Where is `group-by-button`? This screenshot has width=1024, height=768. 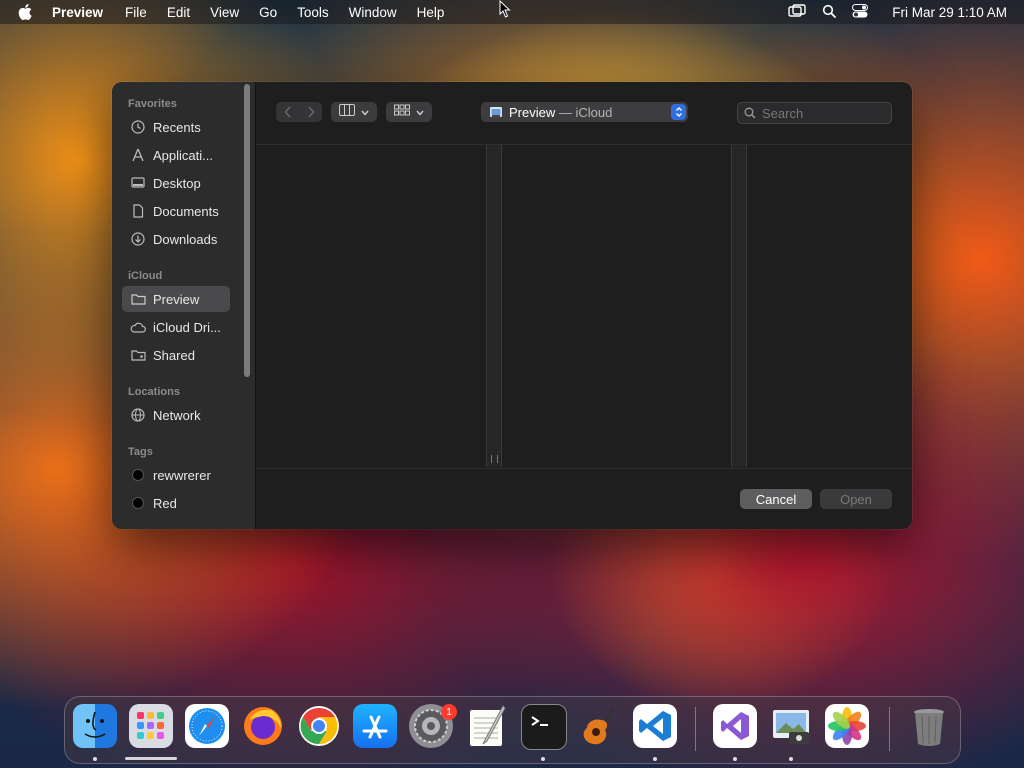 group-by-button is located at coordinates (409, 112).